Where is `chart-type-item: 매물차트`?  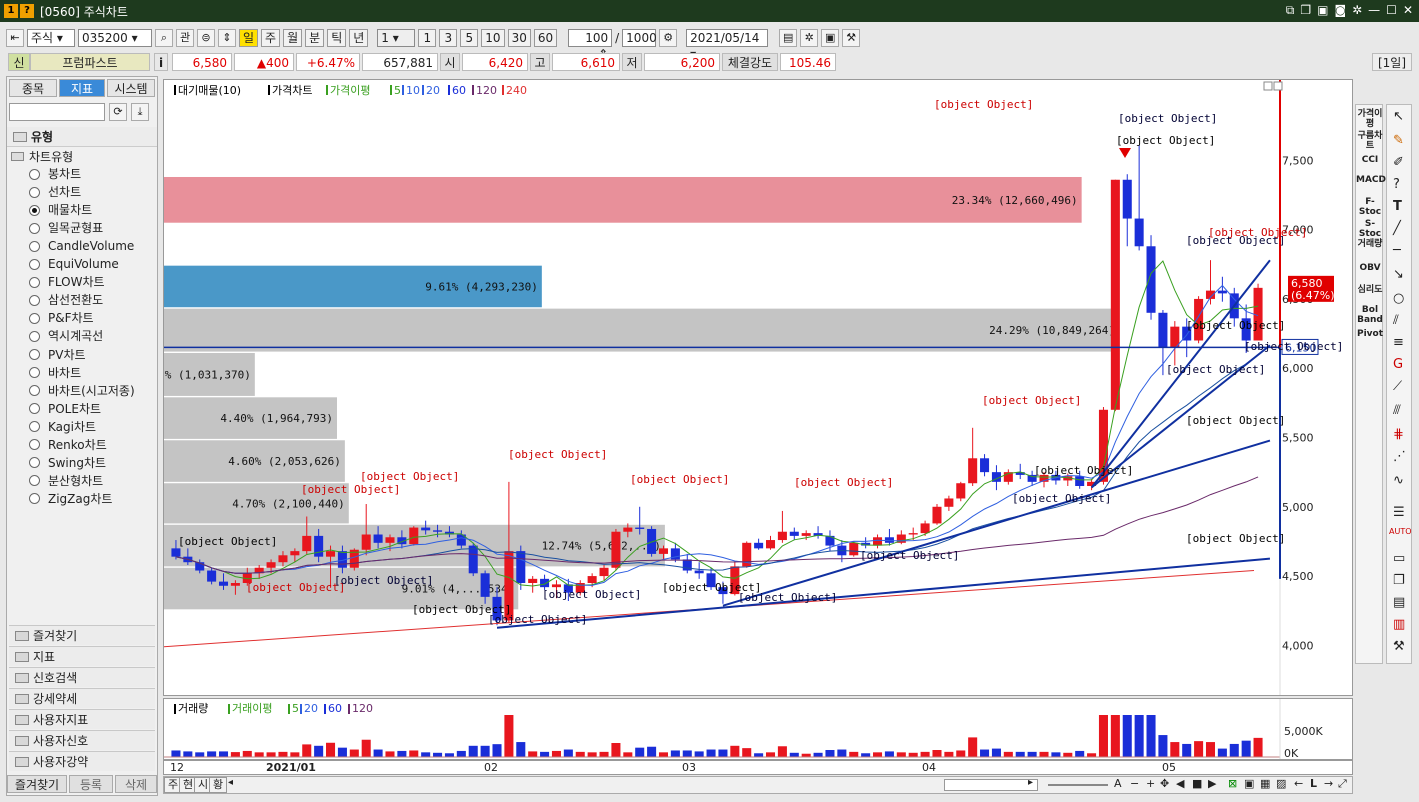 chart-type-item: 매물차트 is located at coordinates (60, 210).